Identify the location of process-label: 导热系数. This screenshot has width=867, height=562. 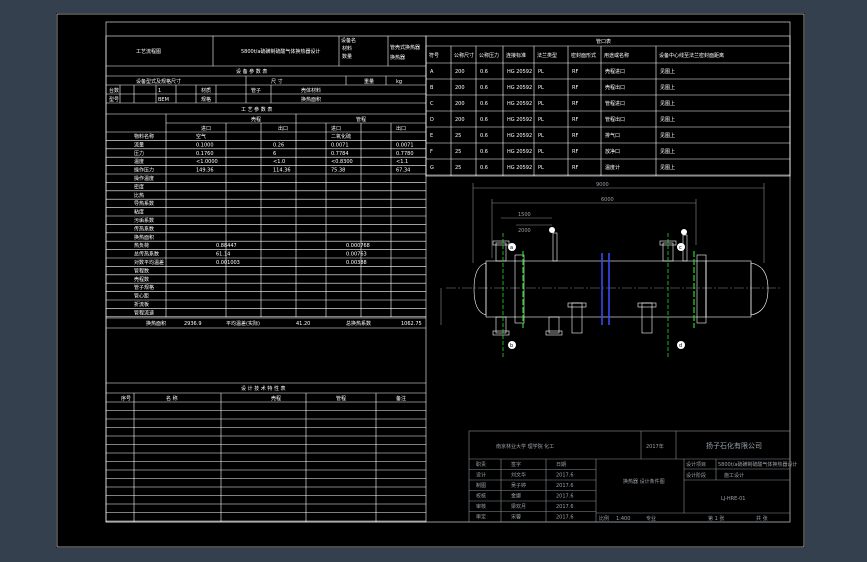
(144, 203).